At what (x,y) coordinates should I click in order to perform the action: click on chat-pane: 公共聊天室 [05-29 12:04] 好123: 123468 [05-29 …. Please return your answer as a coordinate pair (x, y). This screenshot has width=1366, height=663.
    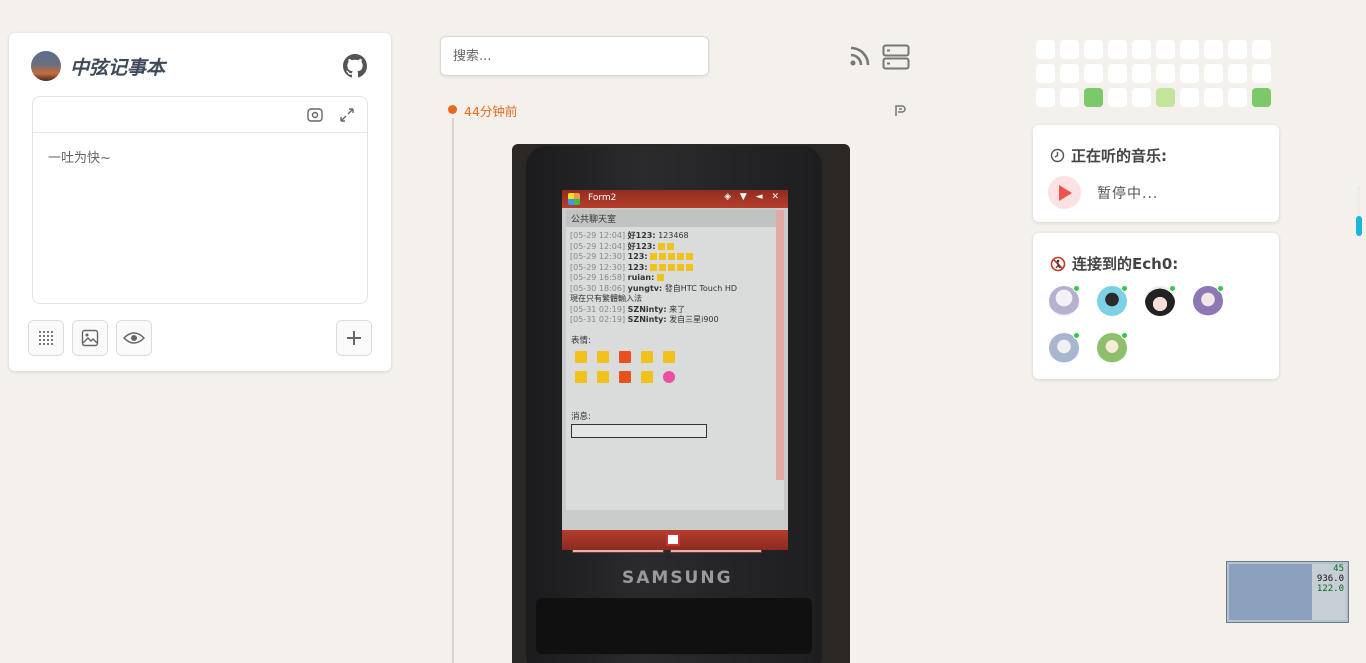
    Looking at the image, I should click on (675, 360).